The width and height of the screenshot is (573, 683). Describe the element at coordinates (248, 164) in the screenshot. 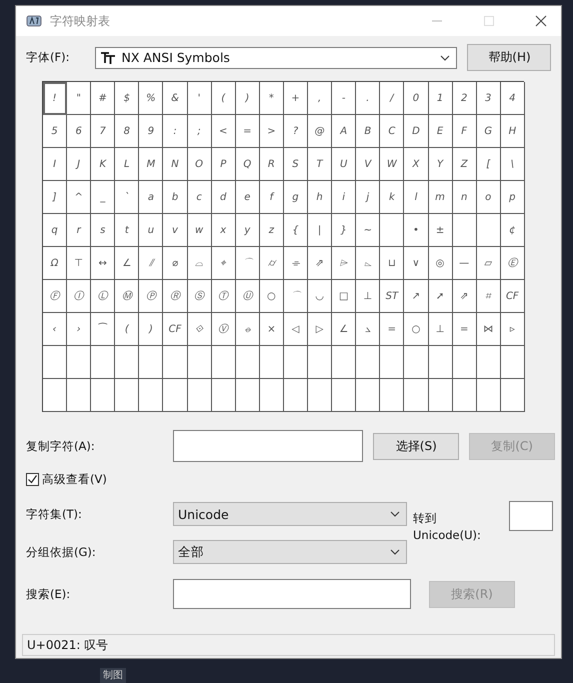

I see `character-cell: Q` at that location.